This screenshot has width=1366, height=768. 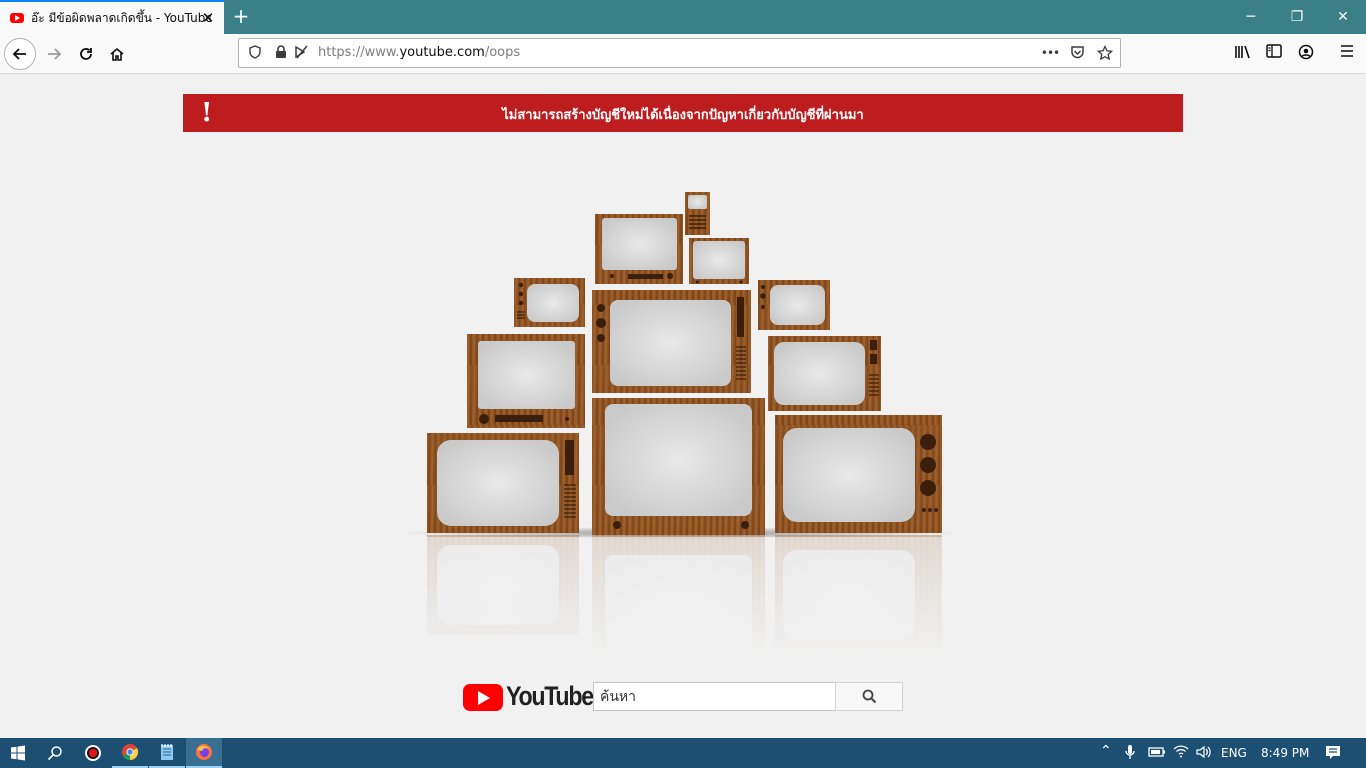 I want to click on search-button, so click(x=869, y=696).